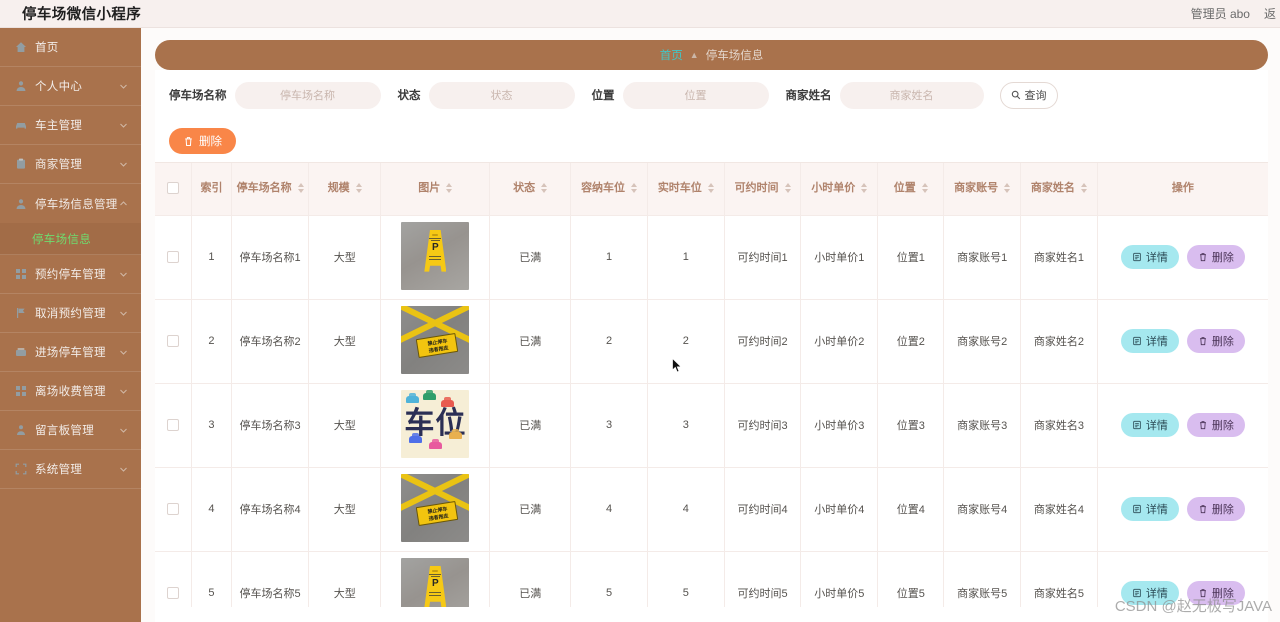 Image resolution: width=1280 pixels, height=622 pixels. Describe the element at coordinates (307, 95) in the screenshot. I see `filter-input-name: 停车场名称` at that location.